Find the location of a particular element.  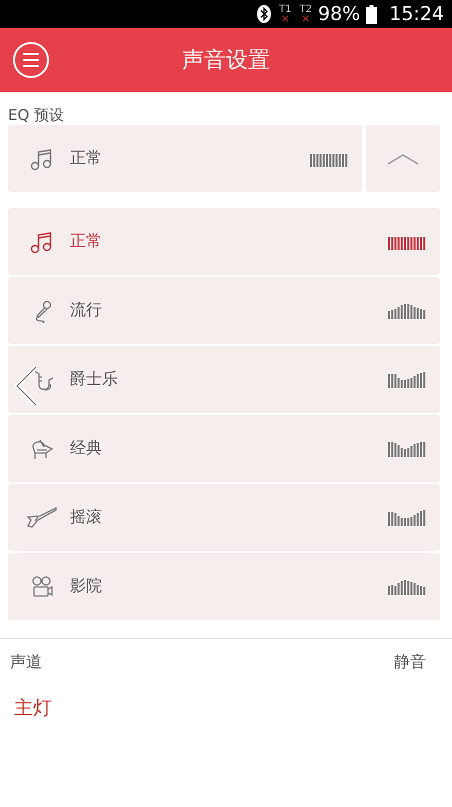

preset-name: 经典 is located at coordinates (86, 448).